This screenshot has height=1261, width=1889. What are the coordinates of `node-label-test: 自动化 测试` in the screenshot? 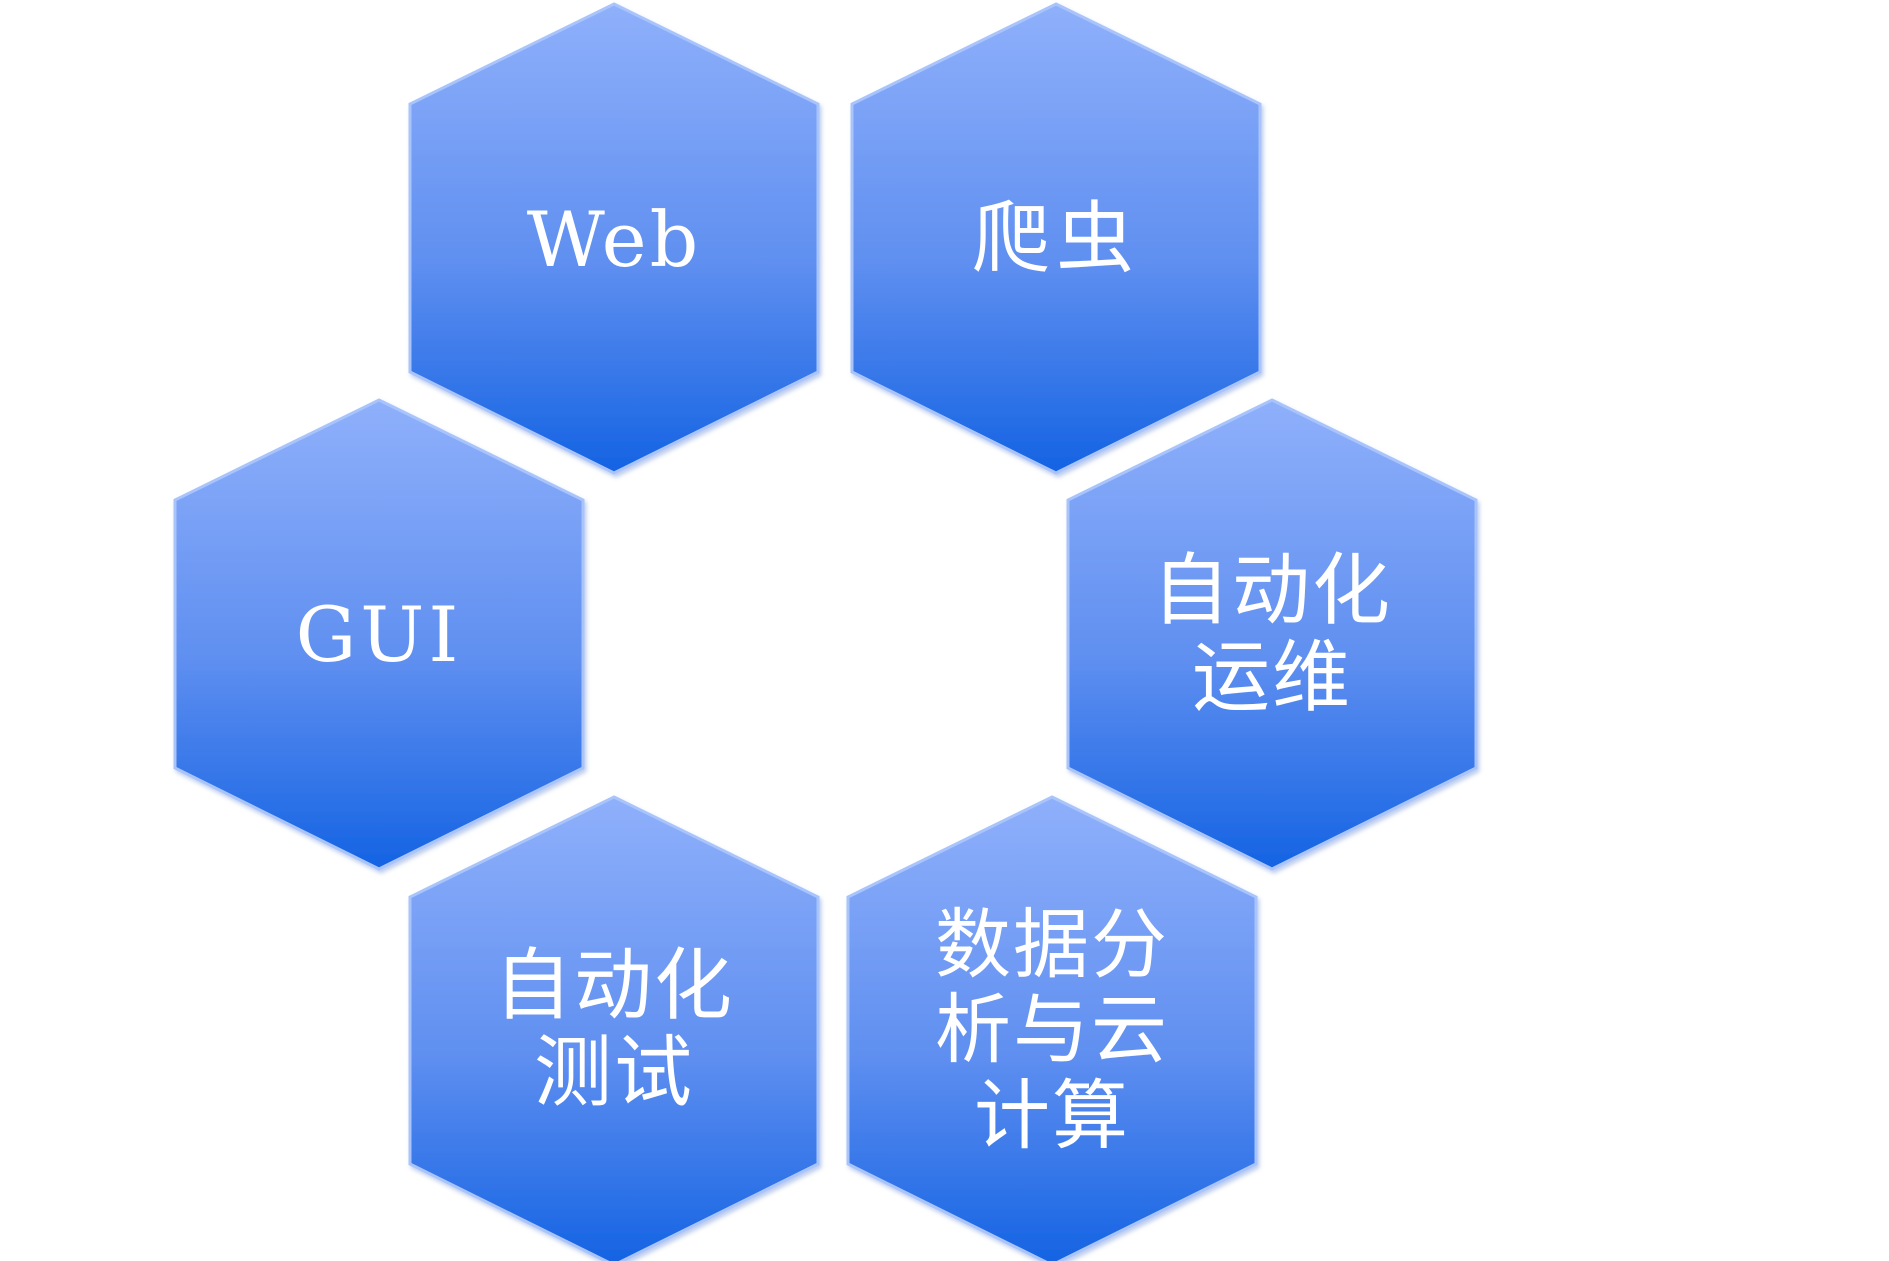 It's located at (613, 1029).